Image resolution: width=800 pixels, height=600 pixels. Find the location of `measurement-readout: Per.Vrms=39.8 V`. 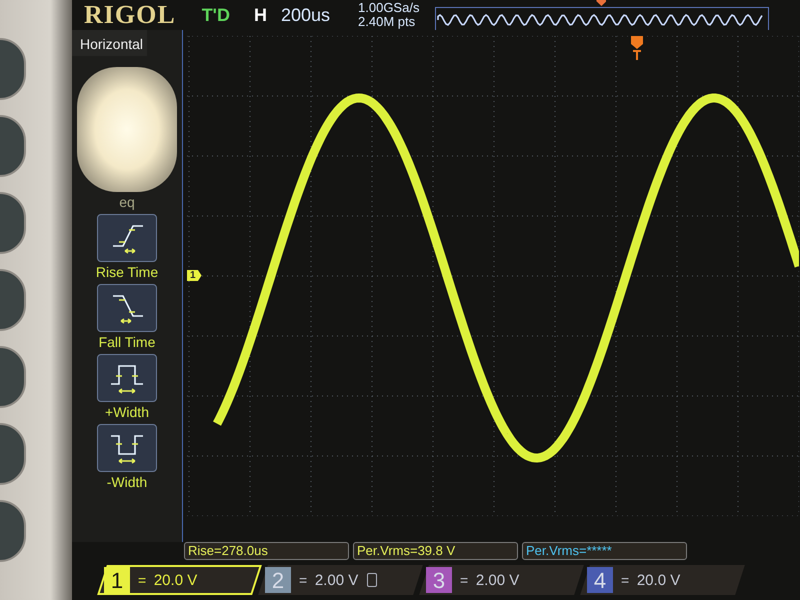

measurement-readout: Per.Vrms=39.8 V is located at coordinates (435, 551).